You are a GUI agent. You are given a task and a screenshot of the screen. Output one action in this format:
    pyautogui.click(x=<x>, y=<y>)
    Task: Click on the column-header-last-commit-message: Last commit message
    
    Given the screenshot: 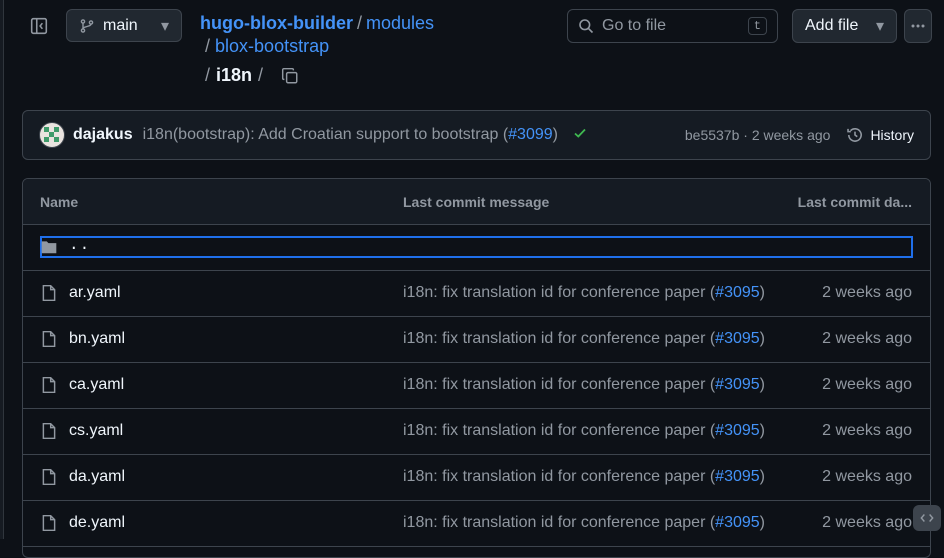 What is the action you would take?
    pyautogui.click(x=476, y=201)
    